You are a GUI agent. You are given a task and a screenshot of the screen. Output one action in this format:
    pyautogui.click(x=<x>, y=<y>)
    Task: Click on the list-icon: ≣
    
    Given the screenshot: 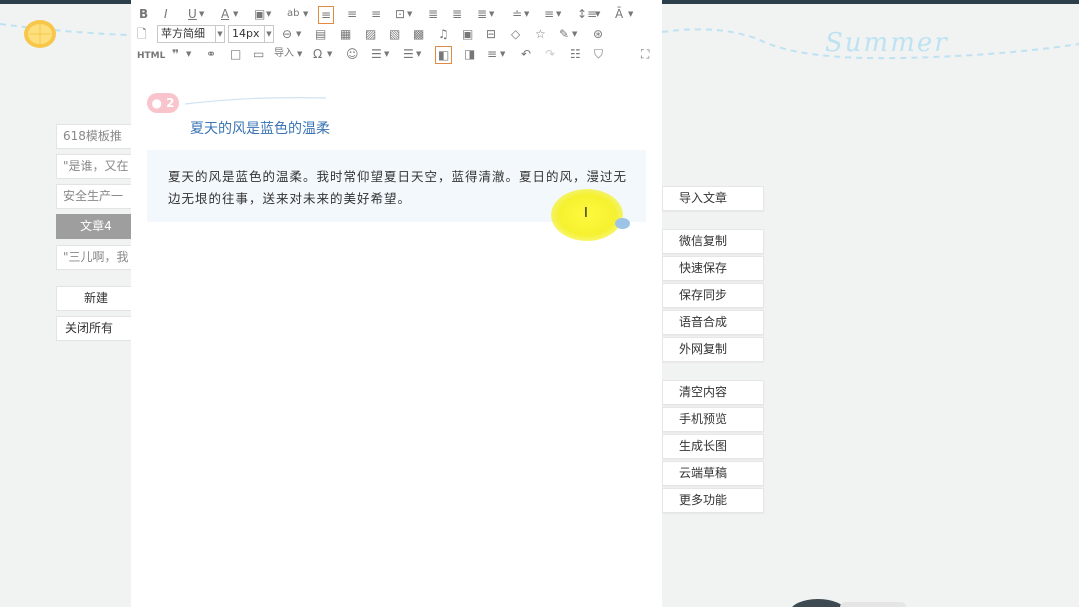 What is the action you would take?
    pyautogui.click(x=457, y=14)
    